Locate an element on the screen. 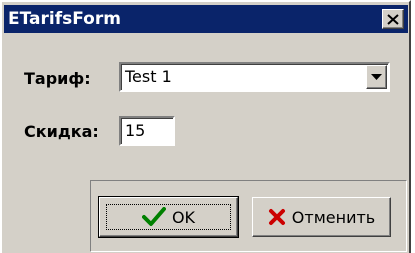 This screenshot has width=415, height=253. tariff-select: Test 1 is located at coordinates (254, 77).